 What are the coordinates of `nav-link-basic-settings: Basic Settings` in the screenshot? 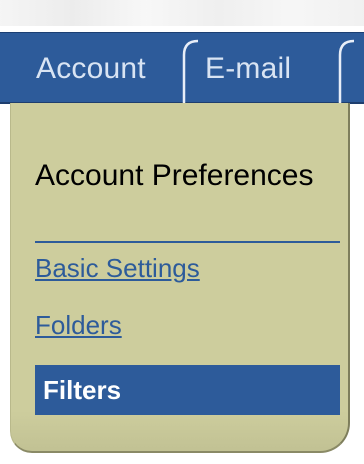 It's located at (117, 268).